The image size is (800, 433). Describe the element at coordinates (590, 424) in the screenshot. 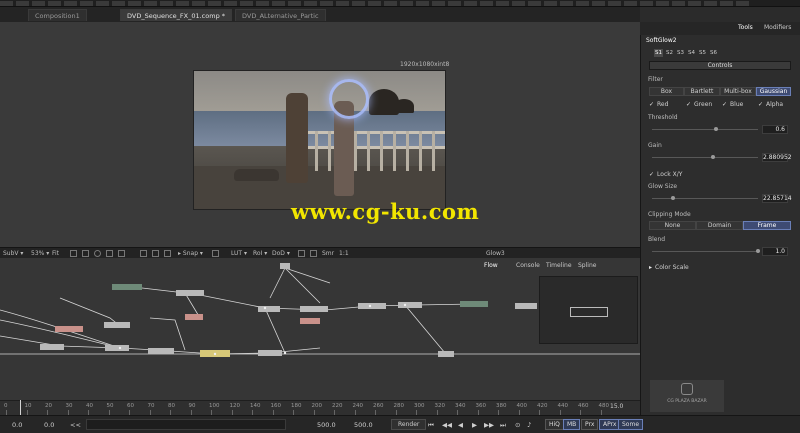

I see `prx-toggle: Prx` at that location.